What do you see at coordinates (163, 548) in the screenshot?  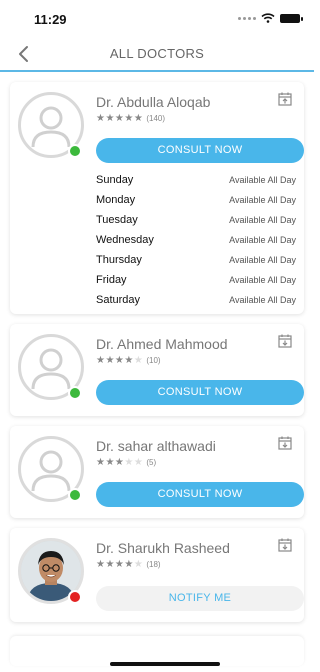 I see `doctor-name: Dr. Sharukh Rasheed` at bounding box center [163, 548].